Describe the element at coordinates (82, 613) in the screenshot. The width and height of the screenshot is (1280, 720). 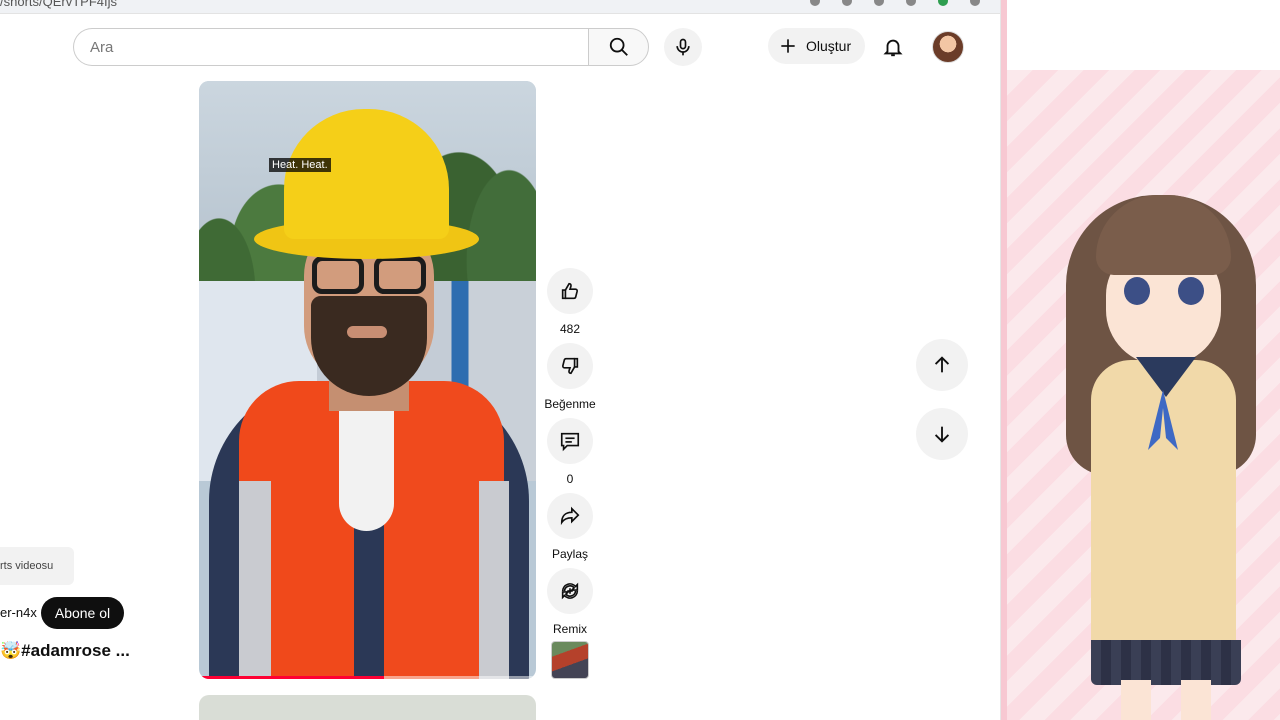
I see `subscribe-button: Abone ol` at that location.